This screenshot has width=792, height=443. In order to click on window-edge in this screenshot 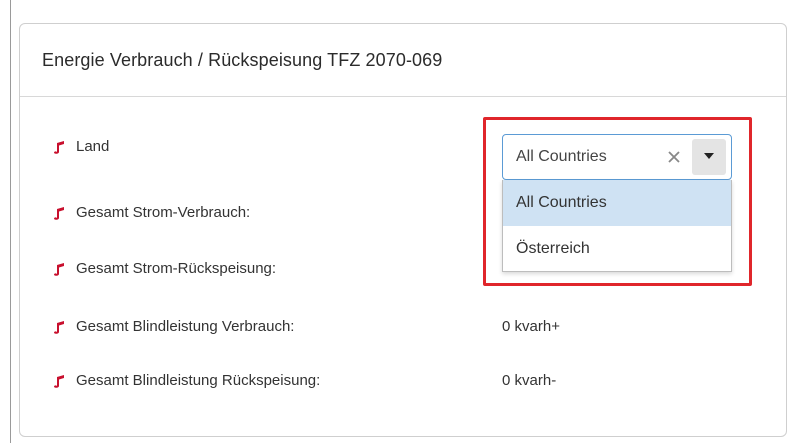, I will do `click(10, 221)`.